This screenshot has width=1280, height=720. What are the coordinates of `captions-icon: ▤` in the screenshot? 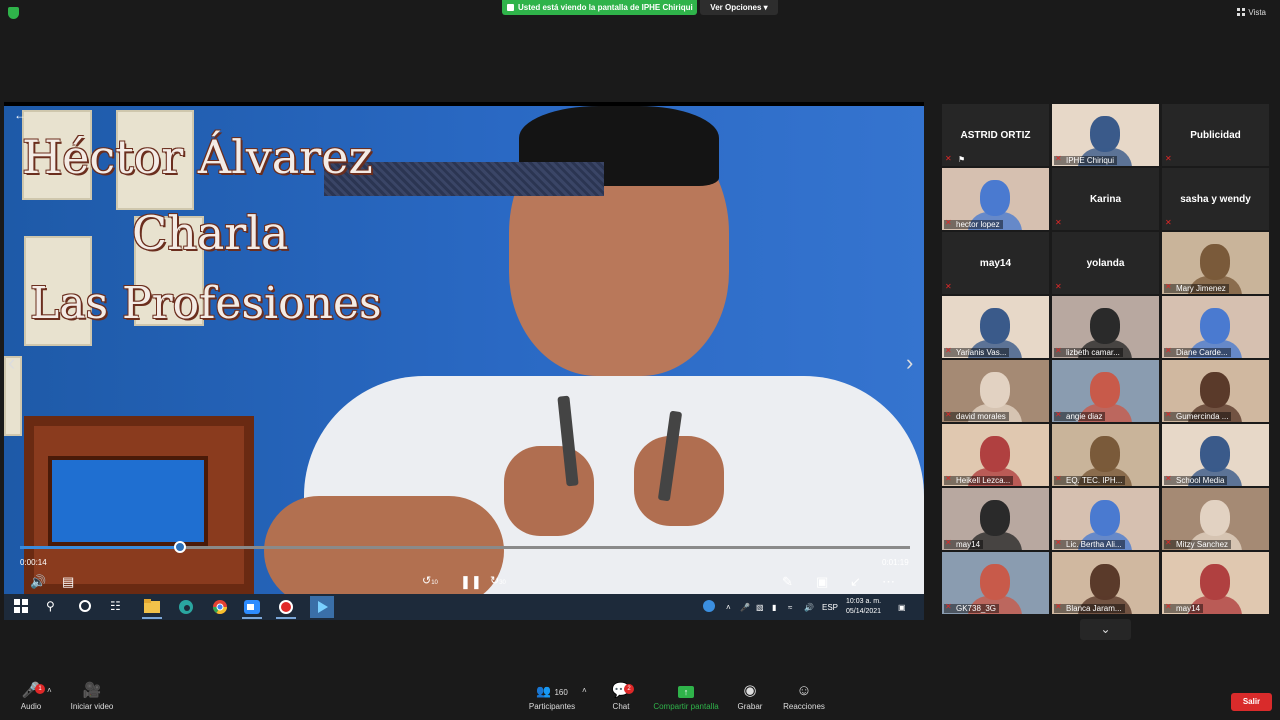 It's located at (68, 582).